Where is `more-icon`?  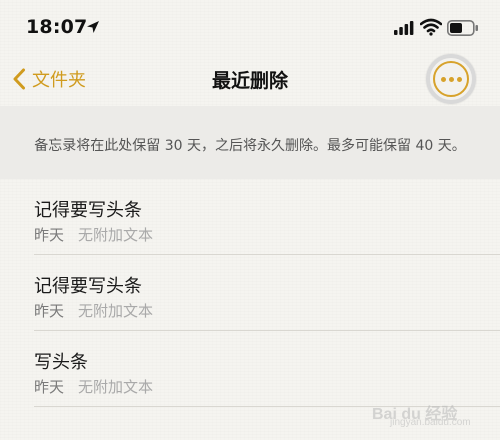 more-icon is located at coordinates (451, 79).